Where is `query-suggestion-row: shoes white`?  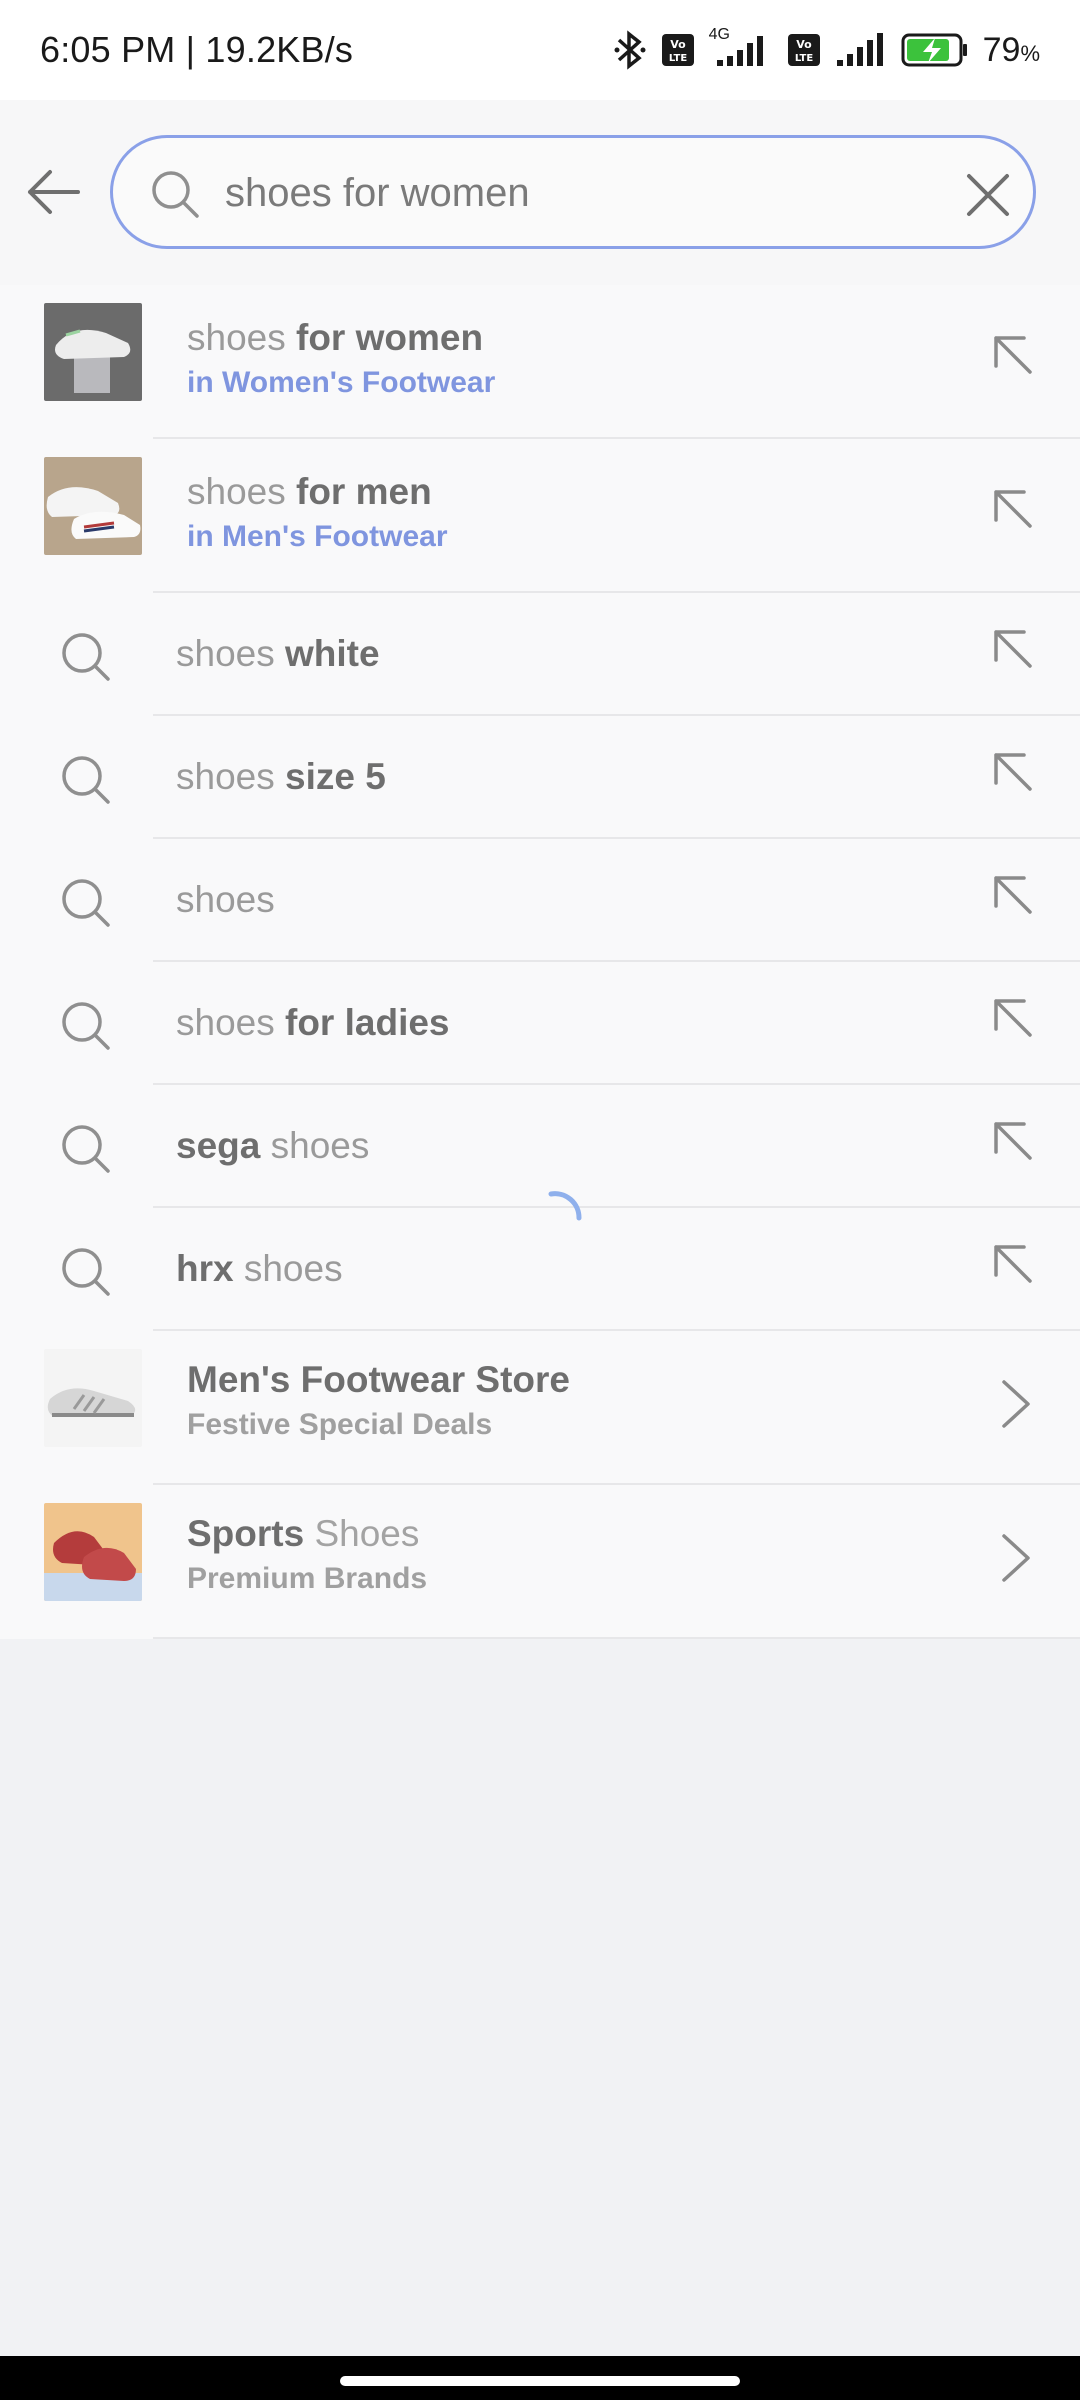
query-suggestion-row: shoes white is located at coordinates (540, 654).